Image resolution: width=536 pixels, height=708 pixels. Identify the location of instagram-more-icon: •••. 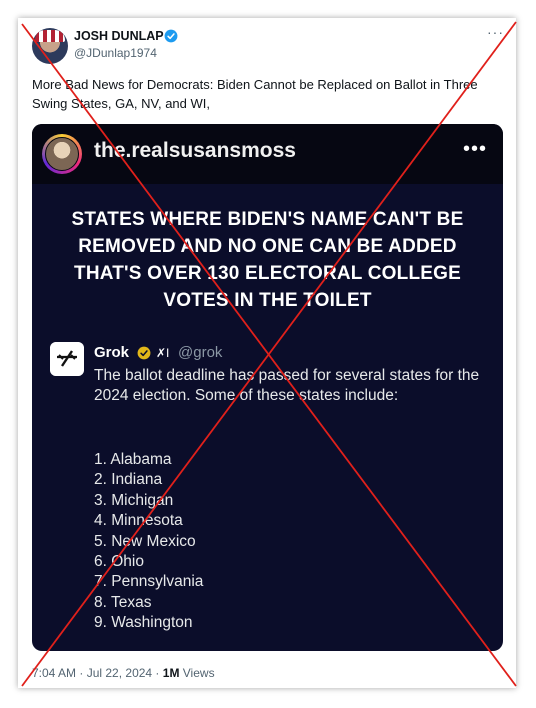
(474, 149).